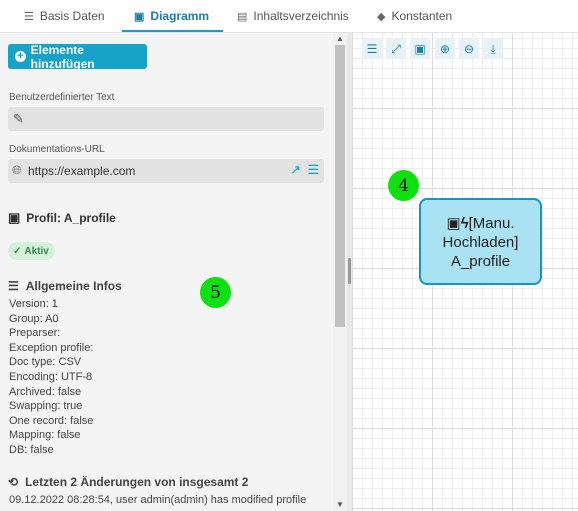 The image size is (578, 511). I want to click on plus-circle-icon: +, so click(20, 56).